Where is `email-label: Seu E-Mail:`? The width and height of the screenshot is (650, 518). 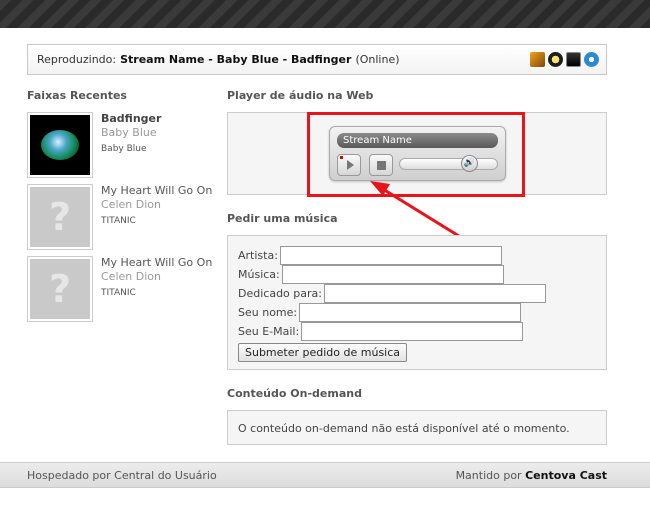 email-label: Seu E-Mail: is located at coordinates (269, 331).